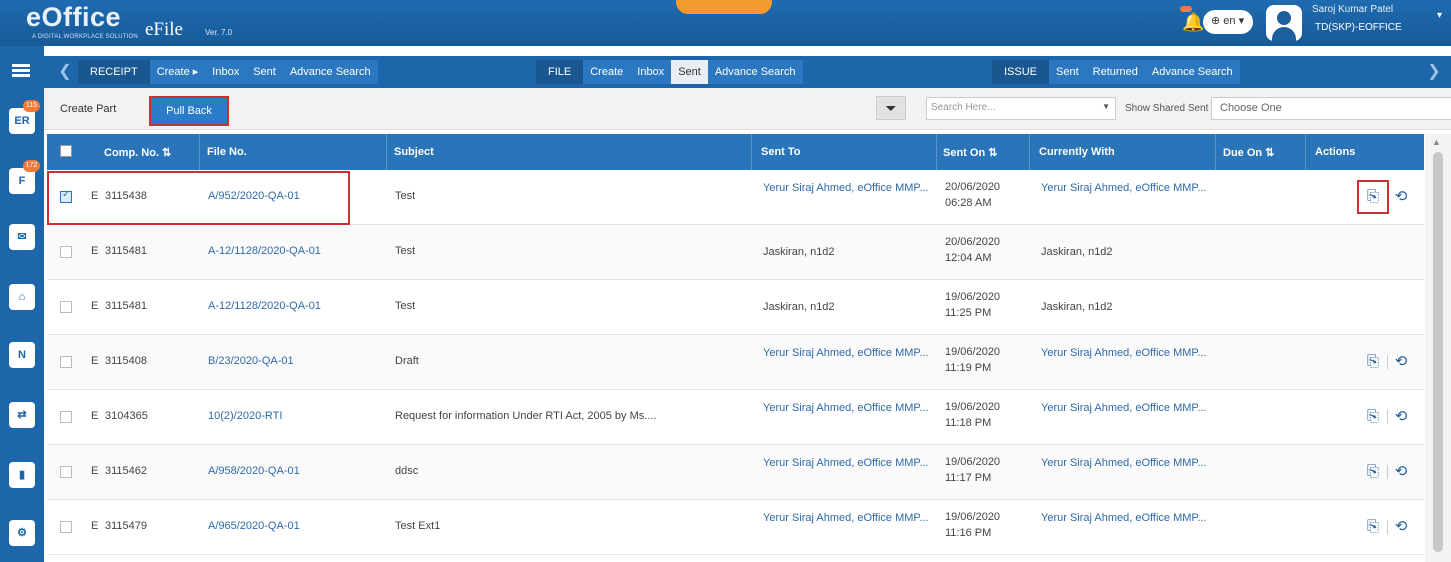  What do you see at coordinates (1434, 72) in the screenshot?
I see `nav-right-arrow-icon: ❯` at bounding box center [1434, 72].